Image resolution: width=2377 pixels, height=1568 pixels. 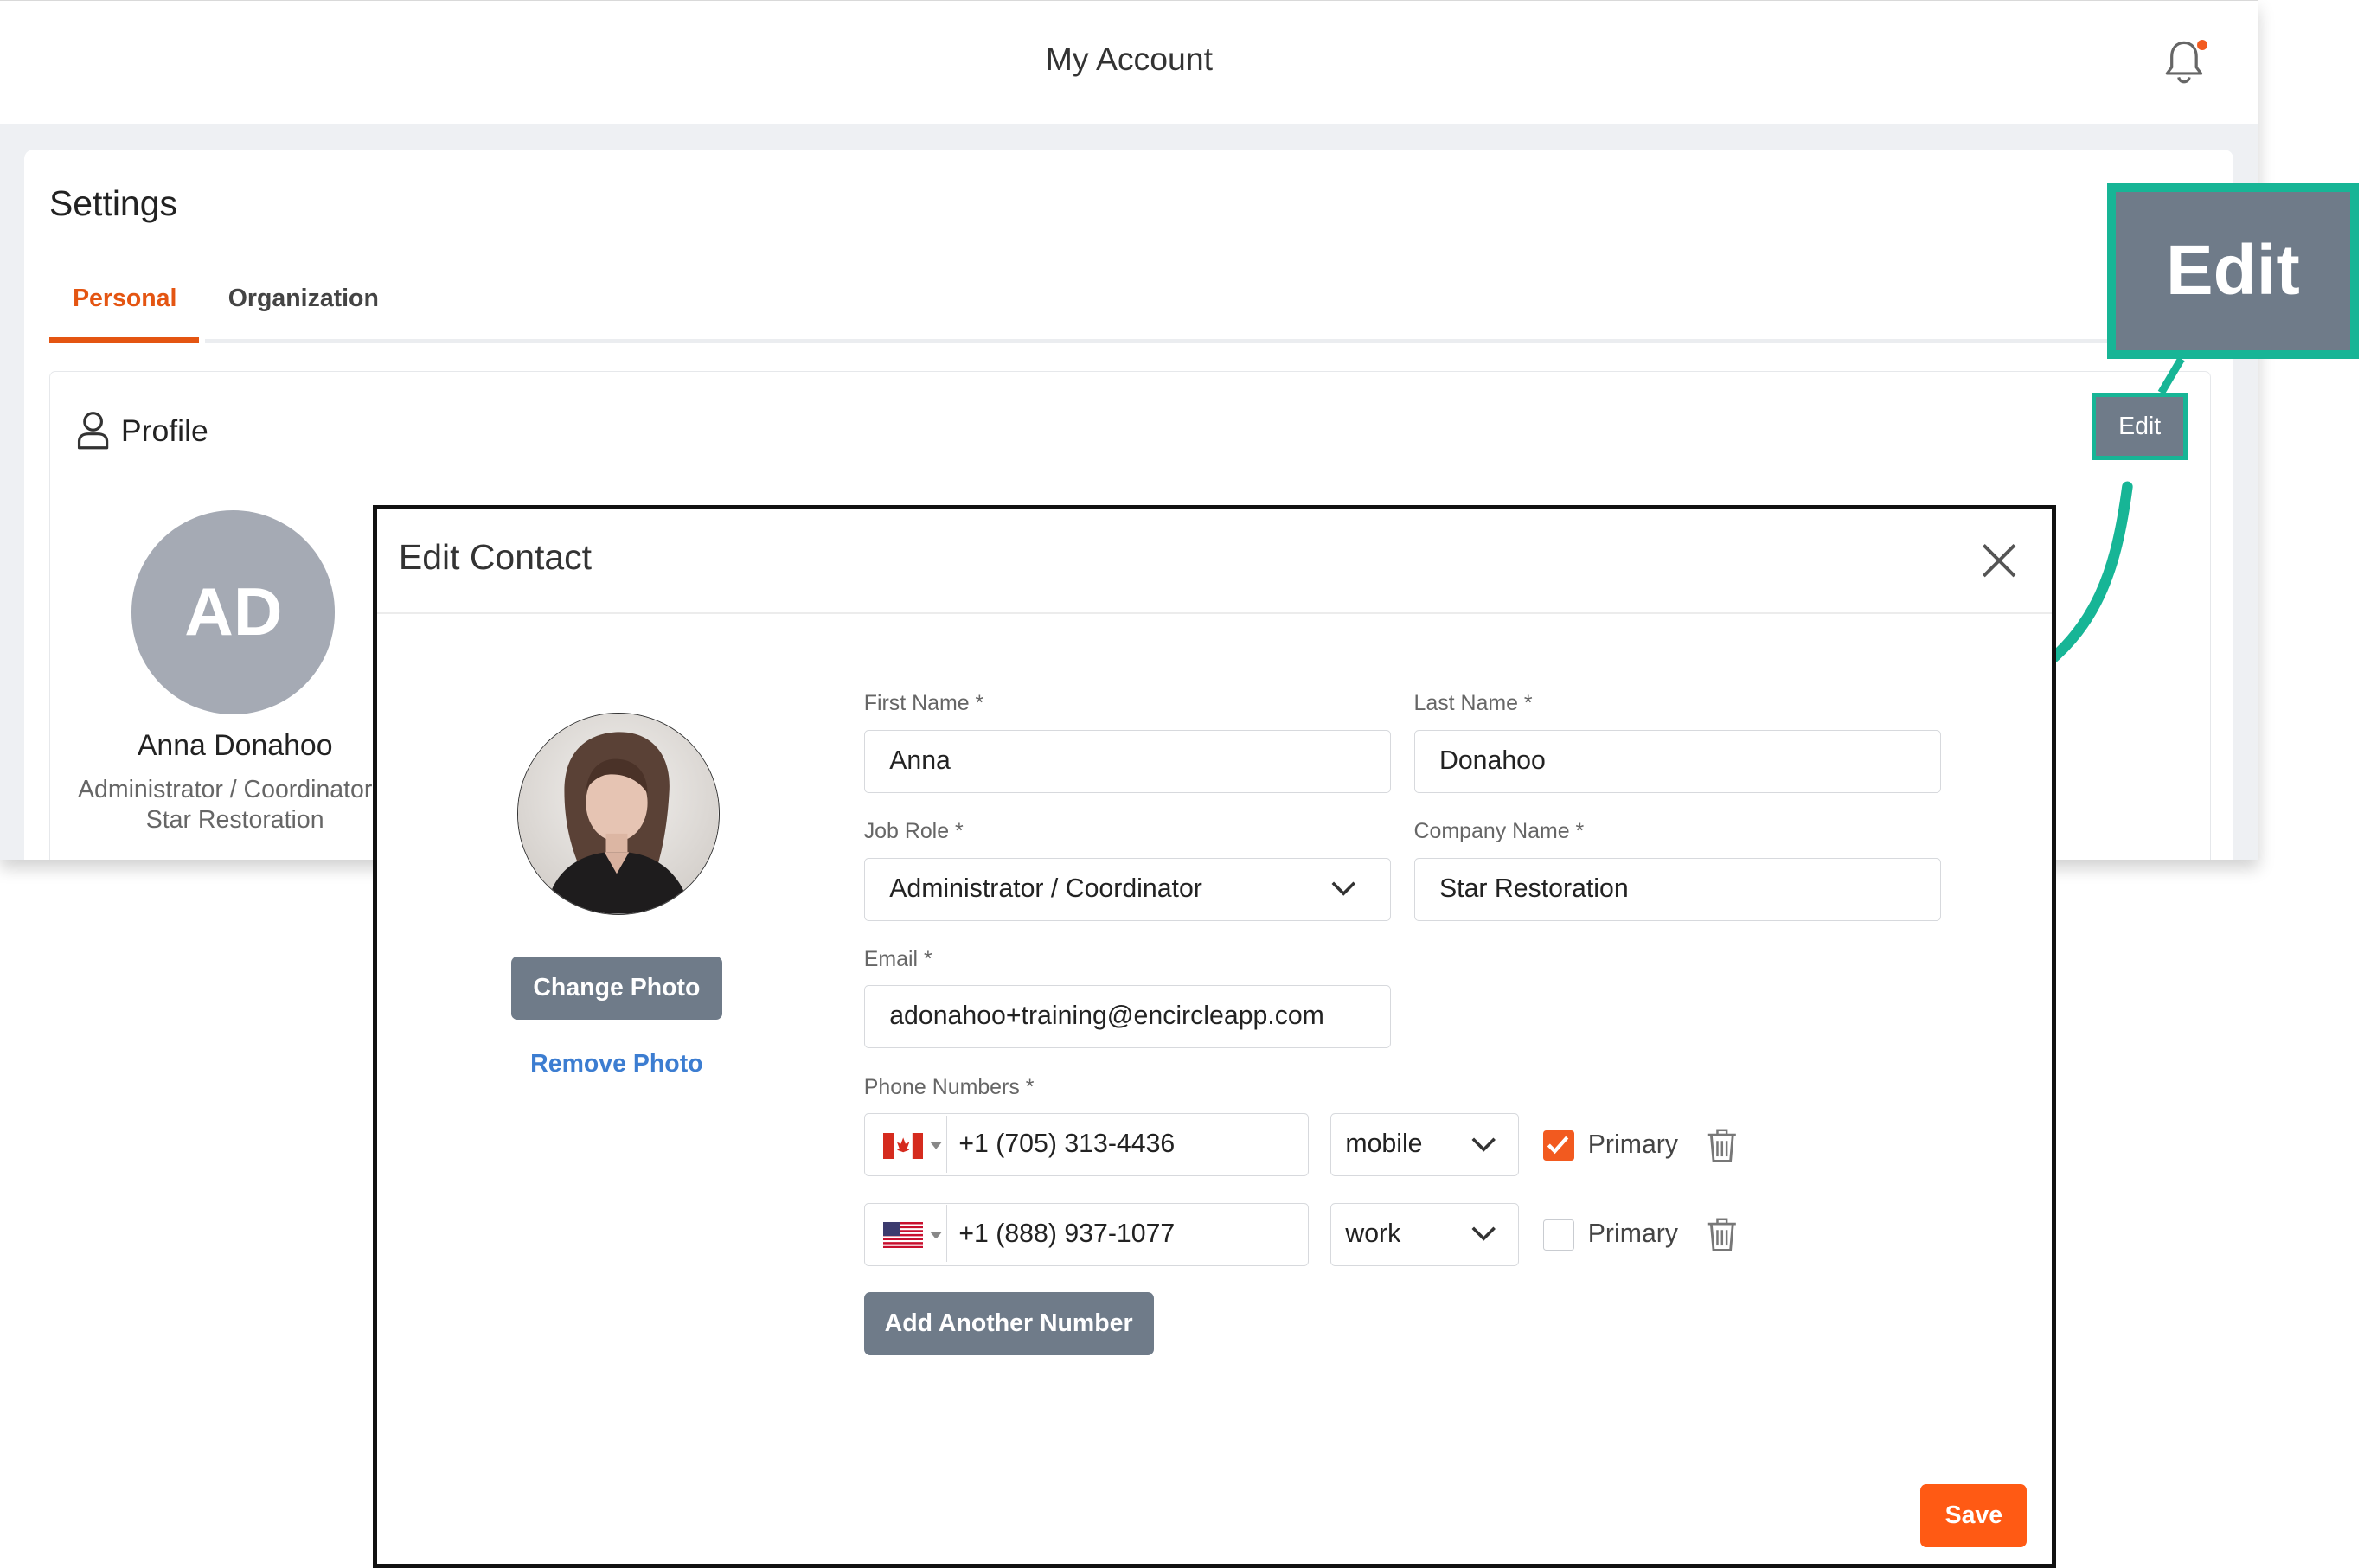 I want to click on portrait-image, so click(x=618, y=814).